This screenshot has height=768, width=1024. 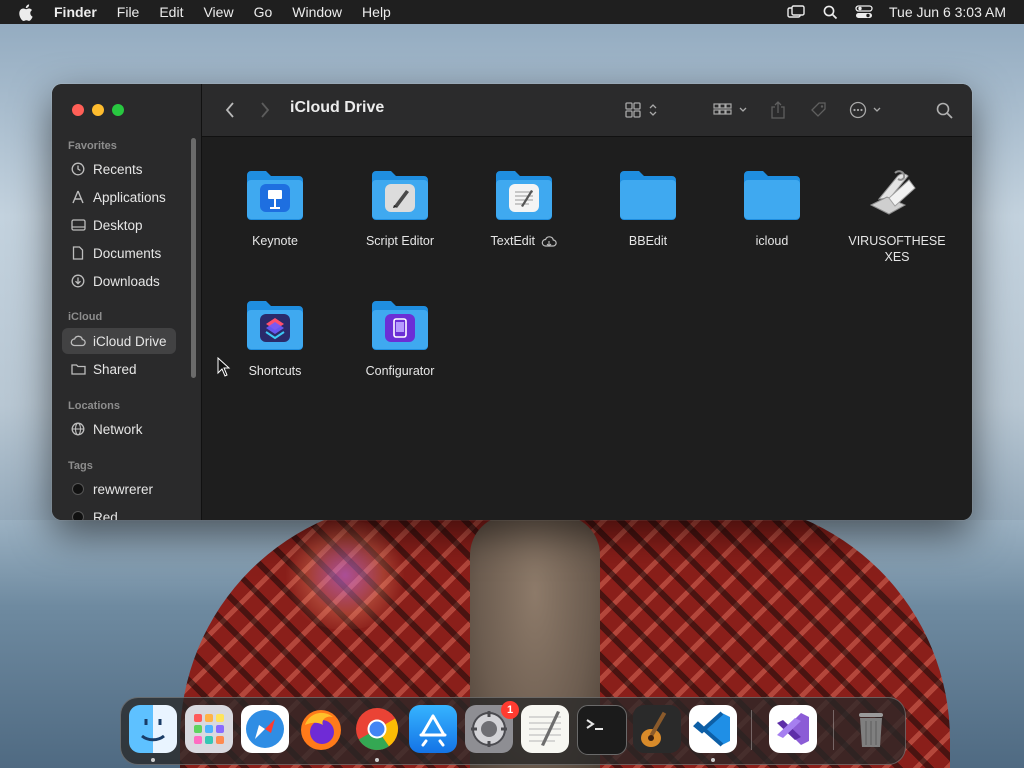 What do you see at coordinates (119, 429) in the screenshot?
I see `sidebar-item-network: Network` at bounding box center [119, 429].